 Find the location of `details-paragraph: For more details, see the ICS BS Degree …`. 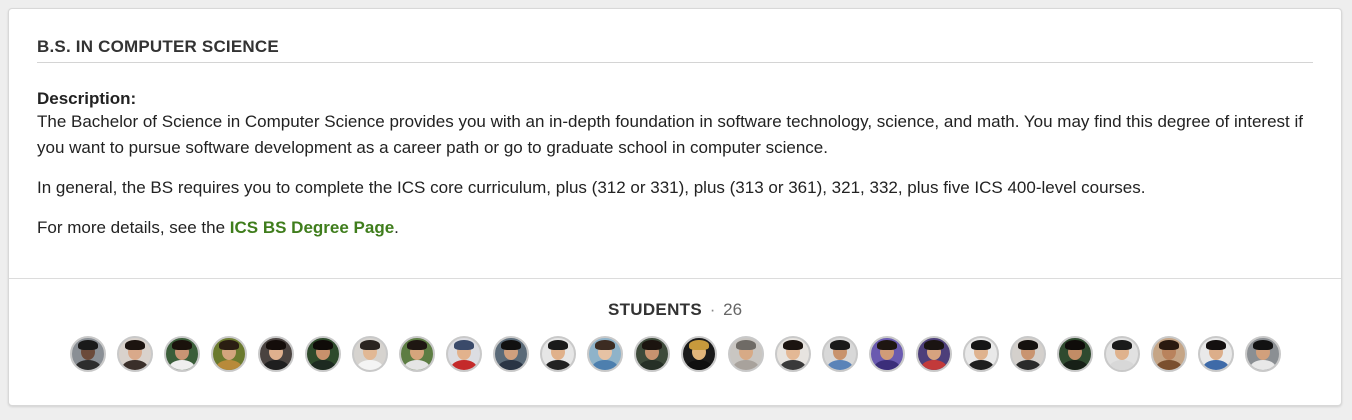

details-paragraph: For more details, see the ICS BS Degree … is located at coordinates (675, 228).